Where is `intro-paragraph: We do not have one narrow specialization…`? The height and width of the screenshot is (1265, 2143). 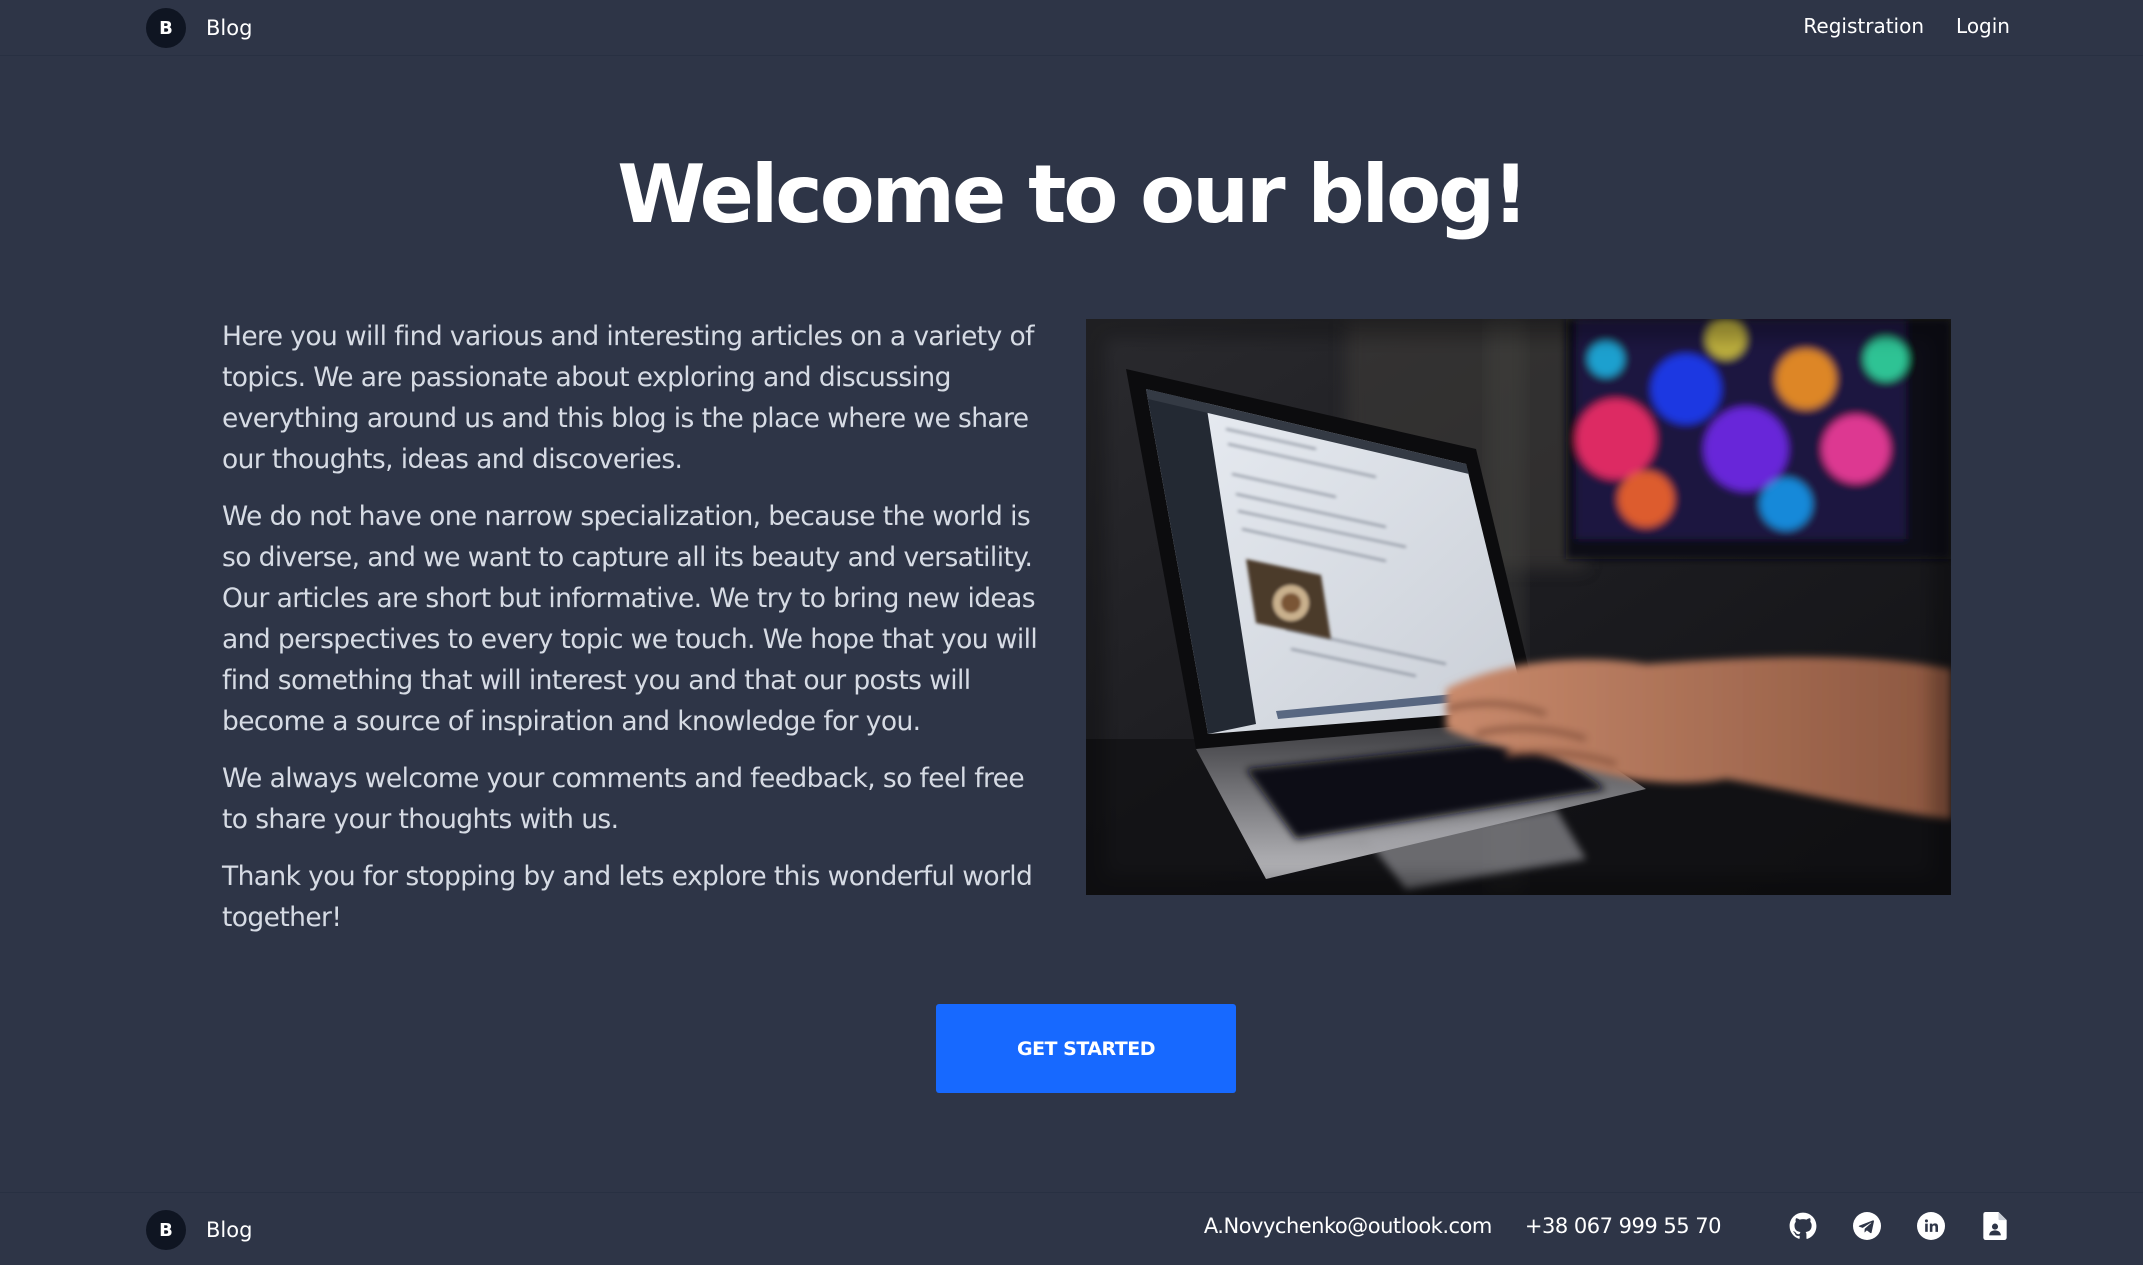
intro-paragraph: We do not have one narrow specialization… is located at coordinates (630, 619).